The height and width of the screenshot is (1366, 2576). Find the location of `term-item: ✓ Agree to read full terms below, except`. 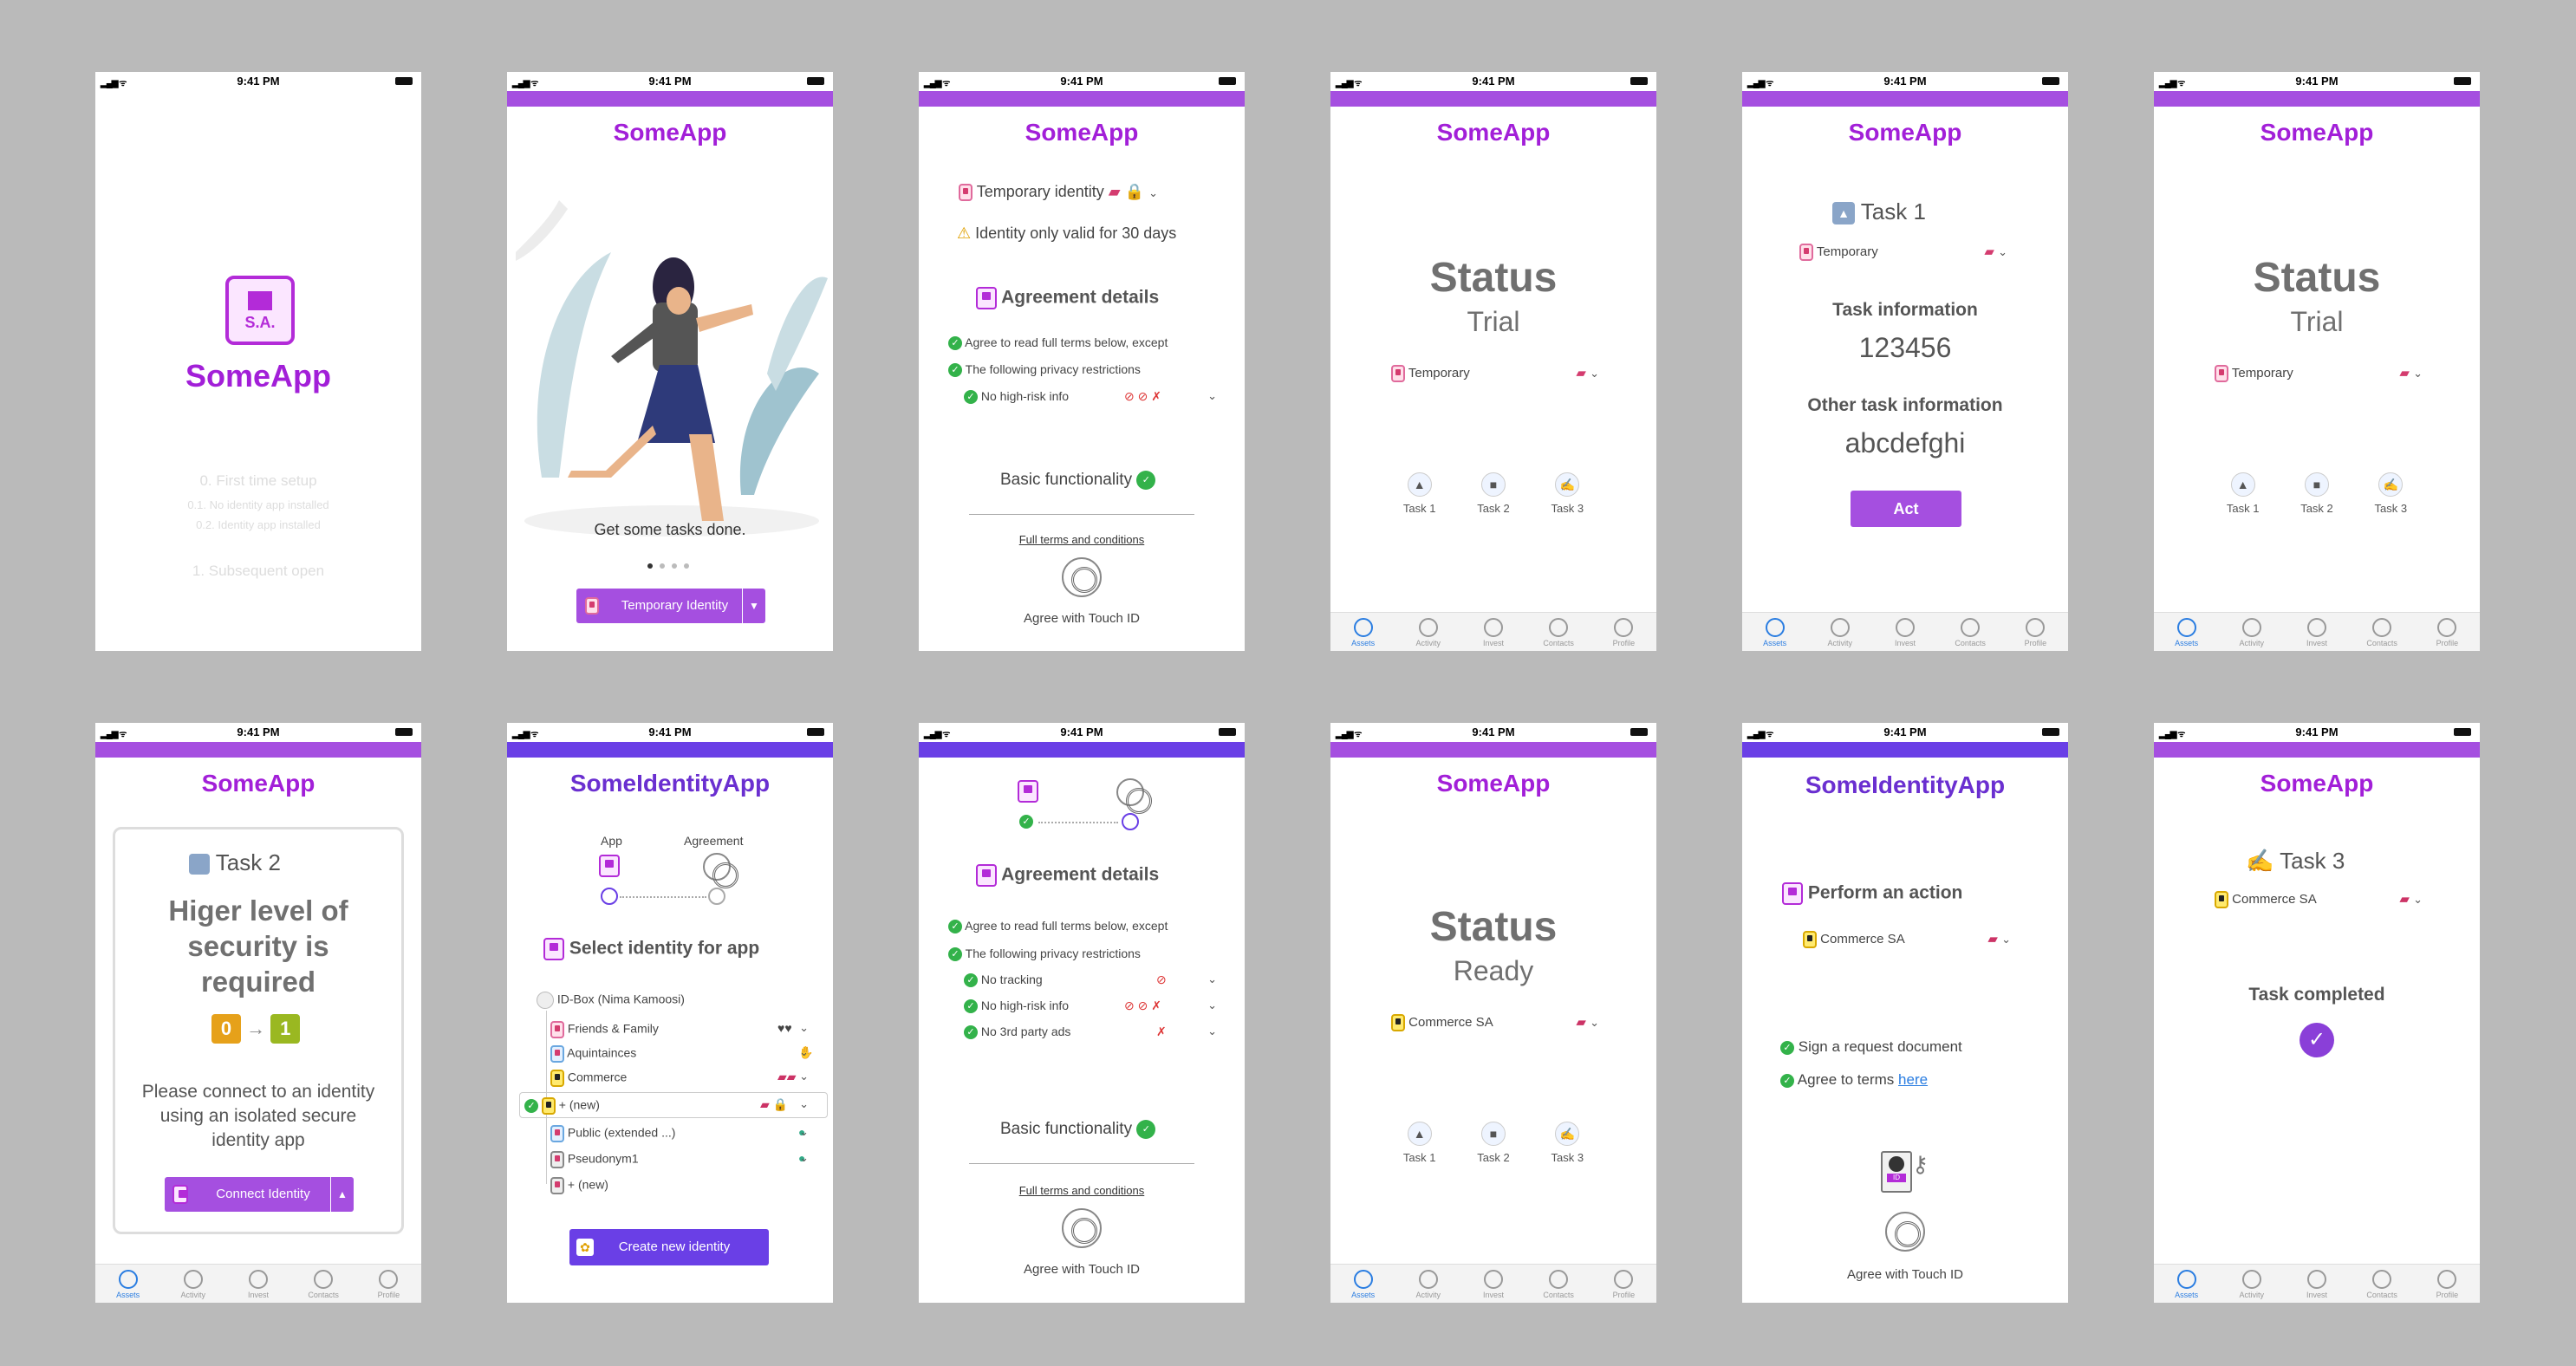

term-item: ✓ Agree to read full terms below, except is located at coordinates (1058, 343).